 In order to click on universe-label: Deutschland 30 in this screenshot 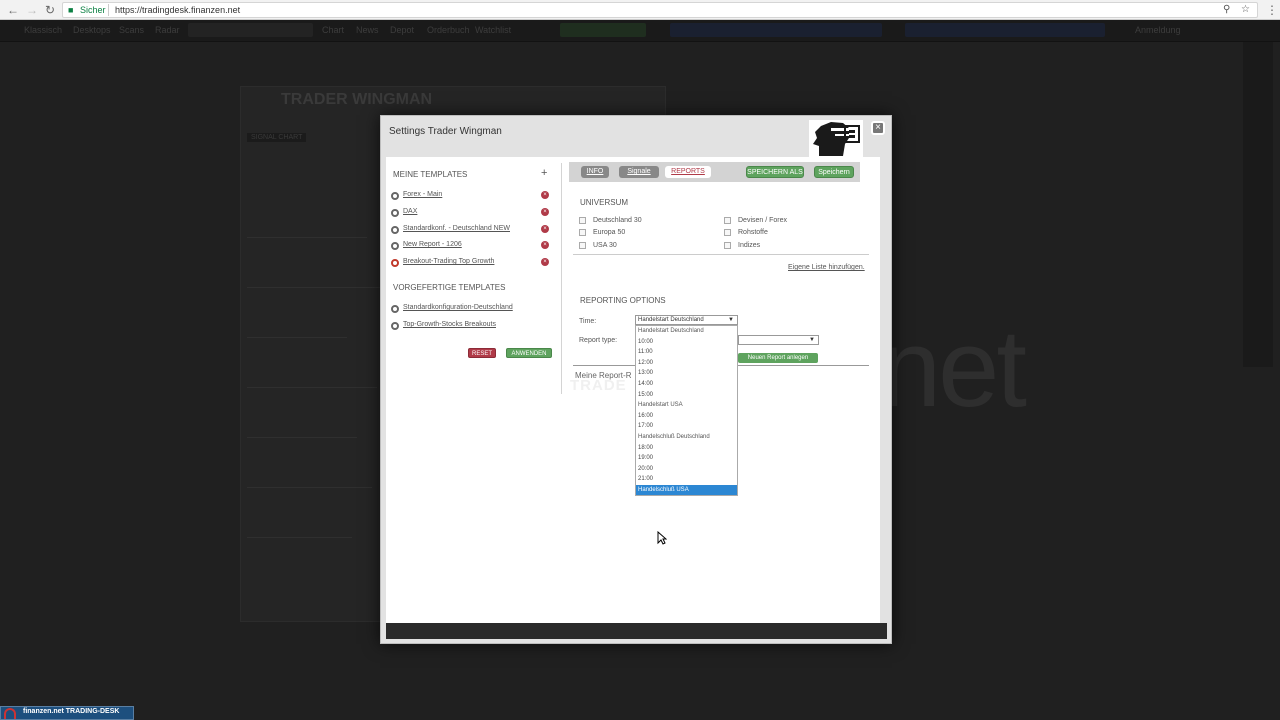, I will do `click(617, 220)`.